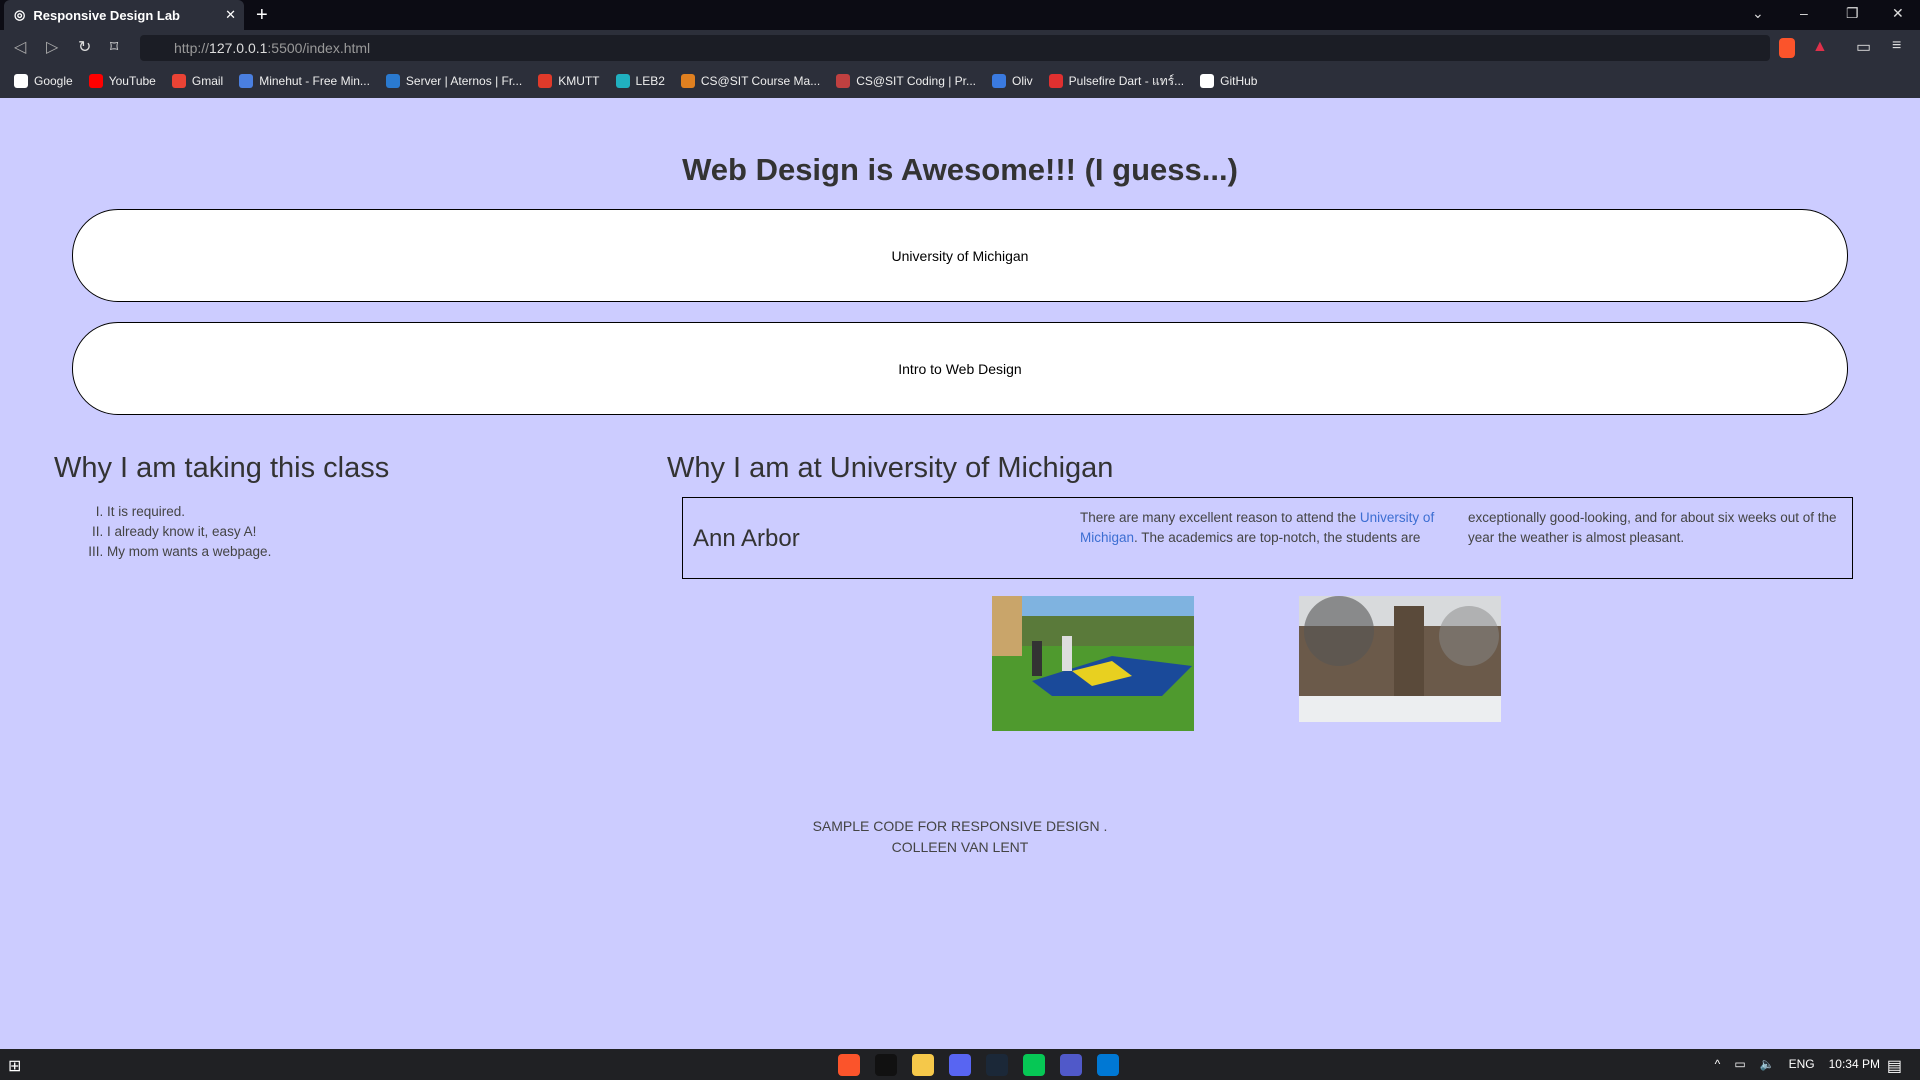  What do you see at coordinates (52, 47) in the screenshot?
I see `forward-icon: ▷` at bounding box center [52, 47].